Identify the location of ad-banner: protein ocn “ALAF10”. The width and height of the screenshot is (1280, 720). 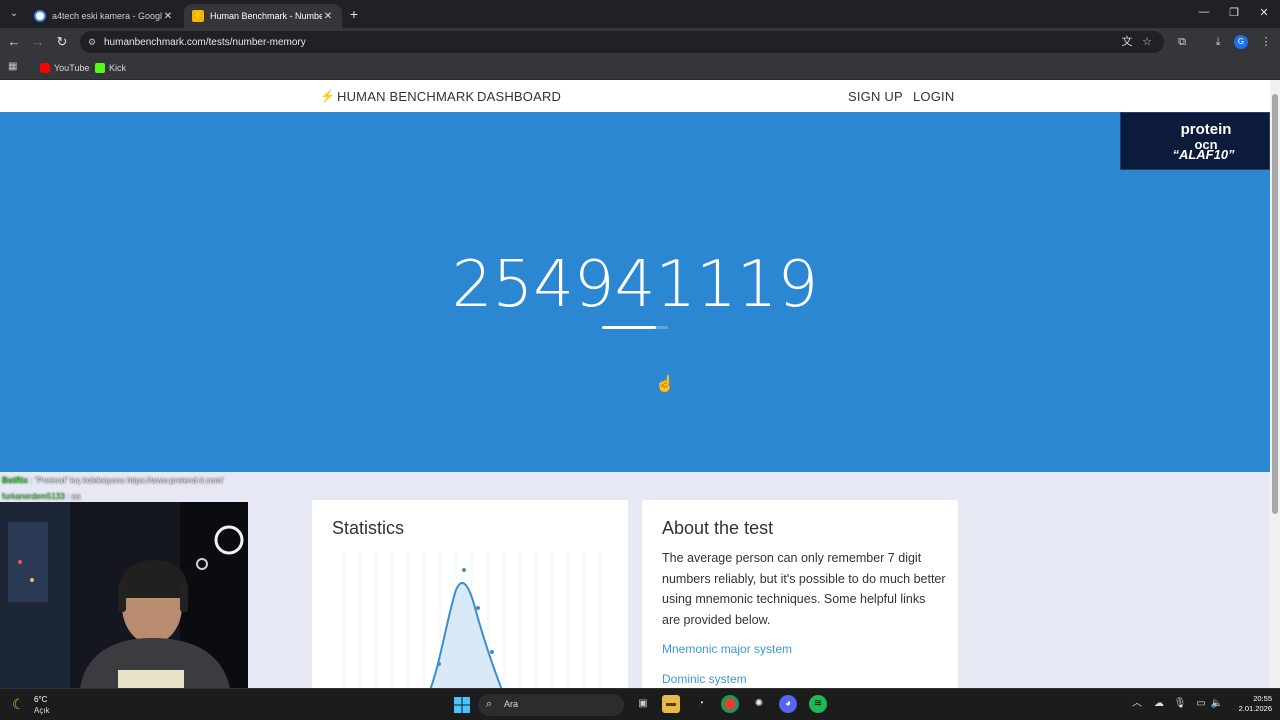
(1195, 141).